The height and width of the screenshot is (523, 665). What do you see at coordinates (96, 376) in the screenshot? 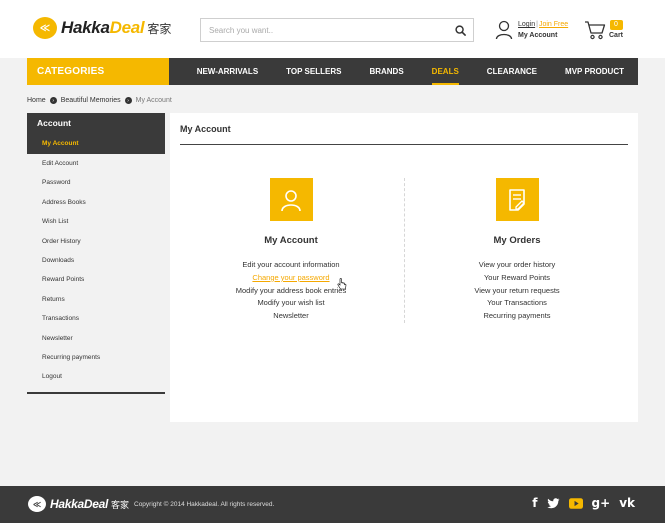
I see `sidebar-item-logout: Logout` at bounding box center [96, 376].